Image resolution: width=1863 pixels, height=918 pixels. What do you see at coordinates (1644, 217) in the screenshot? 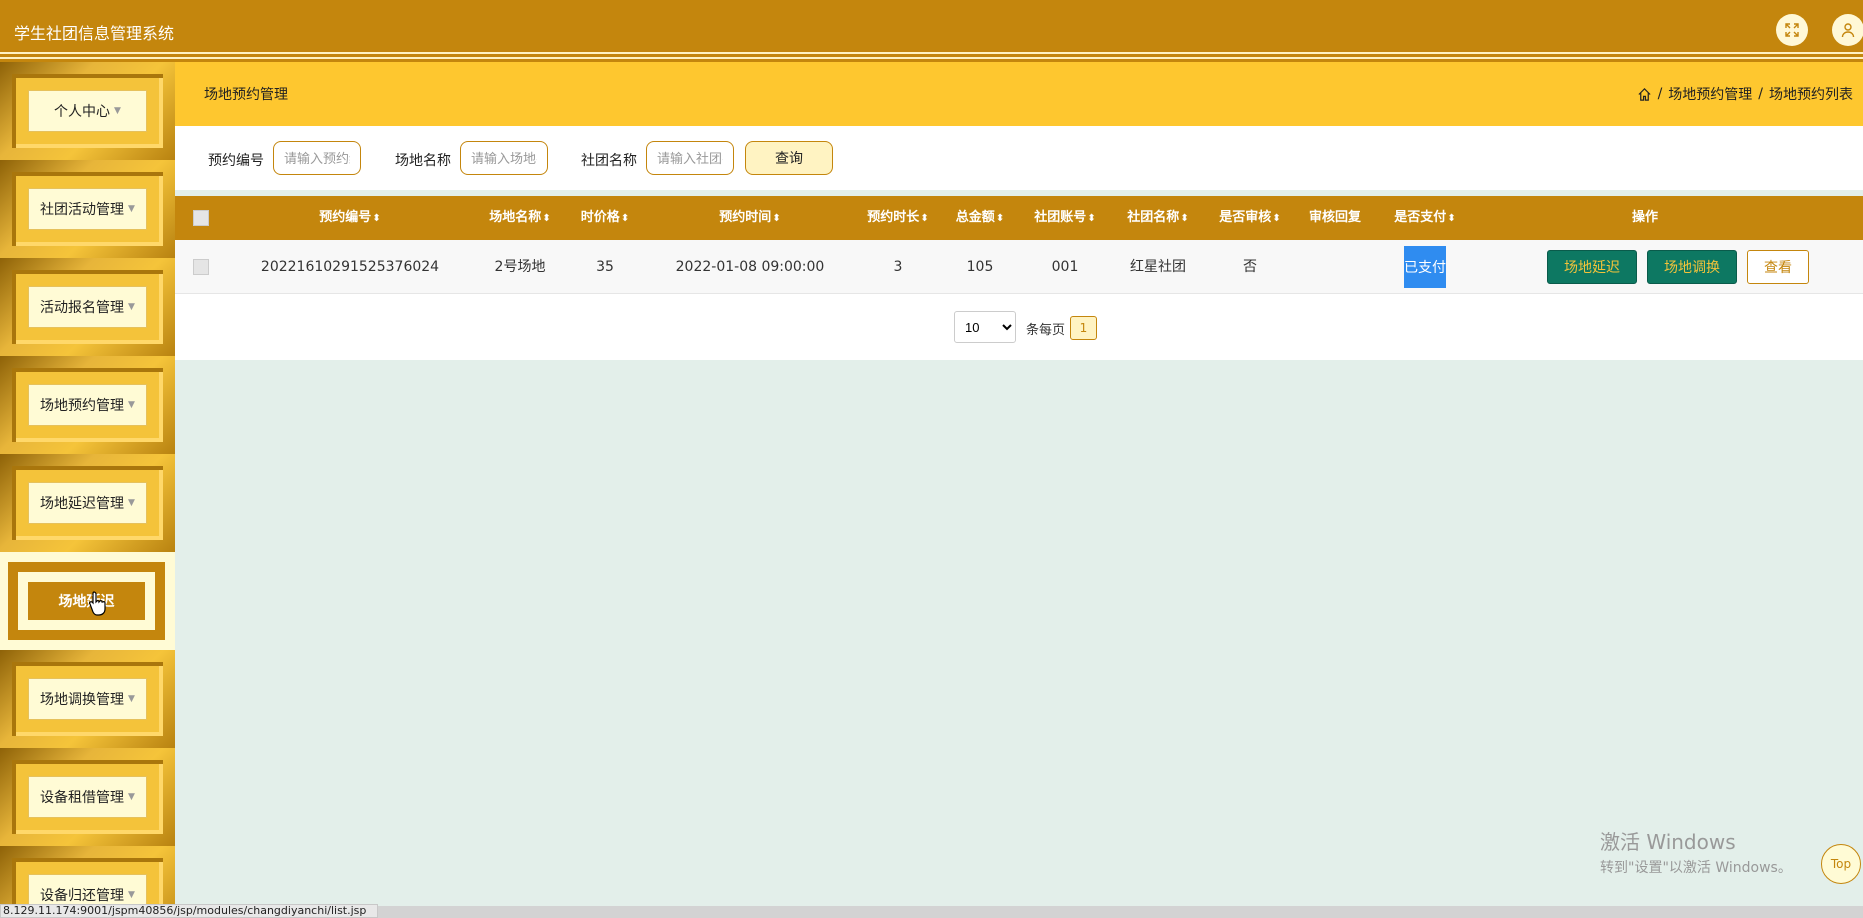
I see `column-header: 操作` at bounding box center [1644, 217].